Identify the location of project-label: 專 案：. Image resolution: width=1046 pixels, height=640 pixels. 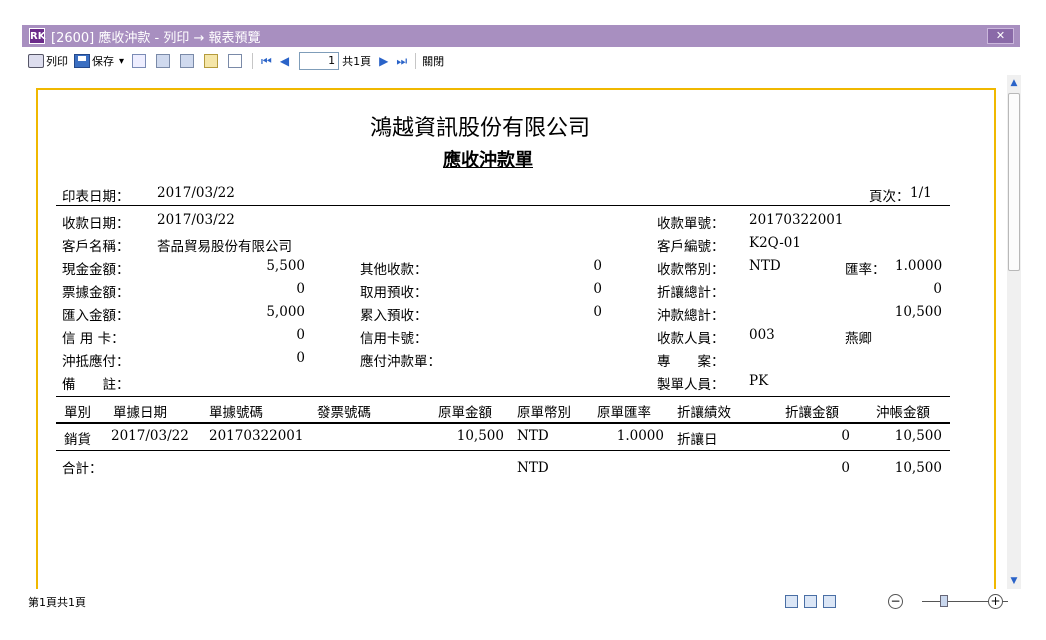
(691, 362).